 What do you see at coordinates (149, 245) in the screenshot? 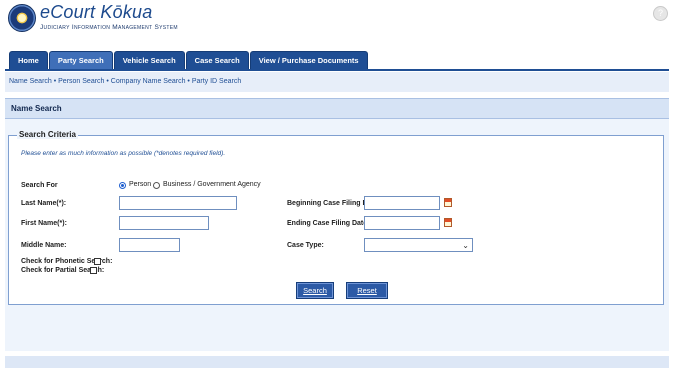
I see `middle-name-input` at bounding box center [149, 245].